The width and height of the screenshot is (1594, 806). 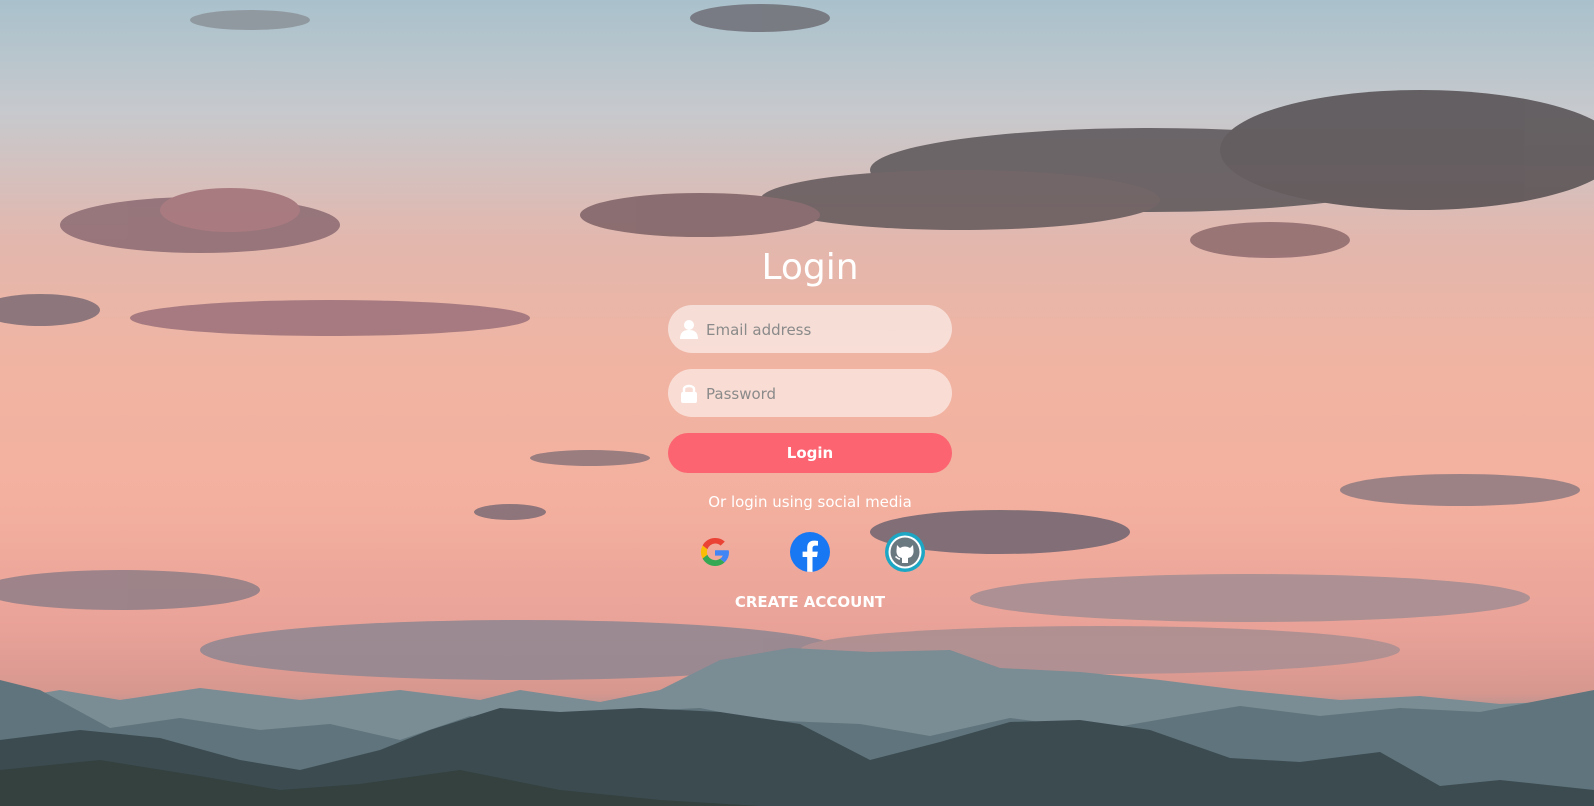 I want to click on github-login-button, so click(x=905, y=552).